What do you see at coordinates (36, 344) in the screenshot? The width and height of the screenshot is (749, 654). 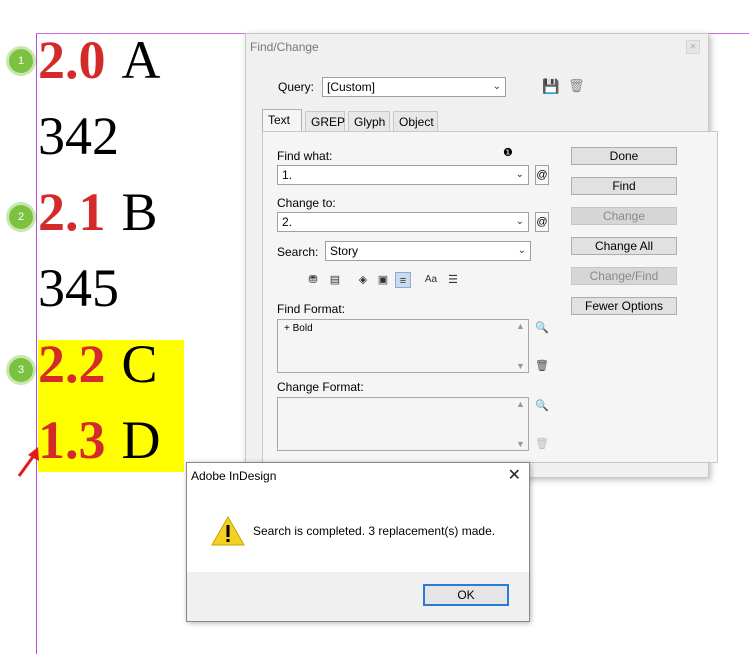 I see `vertical-guide` at bounding box center [36, 344].